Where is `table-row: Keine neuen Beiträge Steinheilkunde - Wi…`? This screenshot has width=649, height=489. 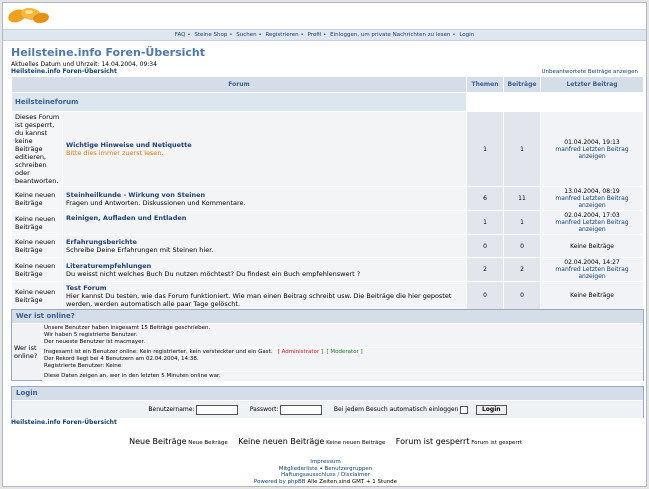 table-row: Keine neuen Beiträge Steinheilkunde - Wi… is located at coordinates (327, 198).